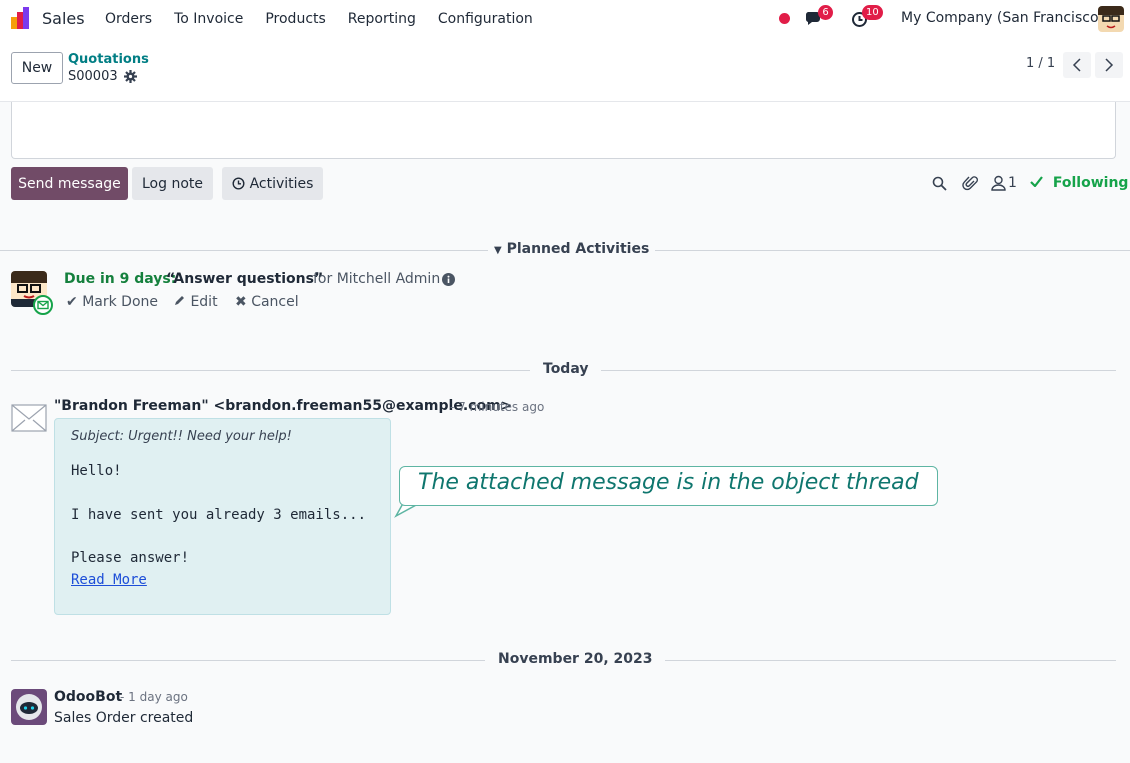 The image size is (1130, 763). Describe the element at coordinates (448, 279) in the screenshot. I see `info-icon` at that location.